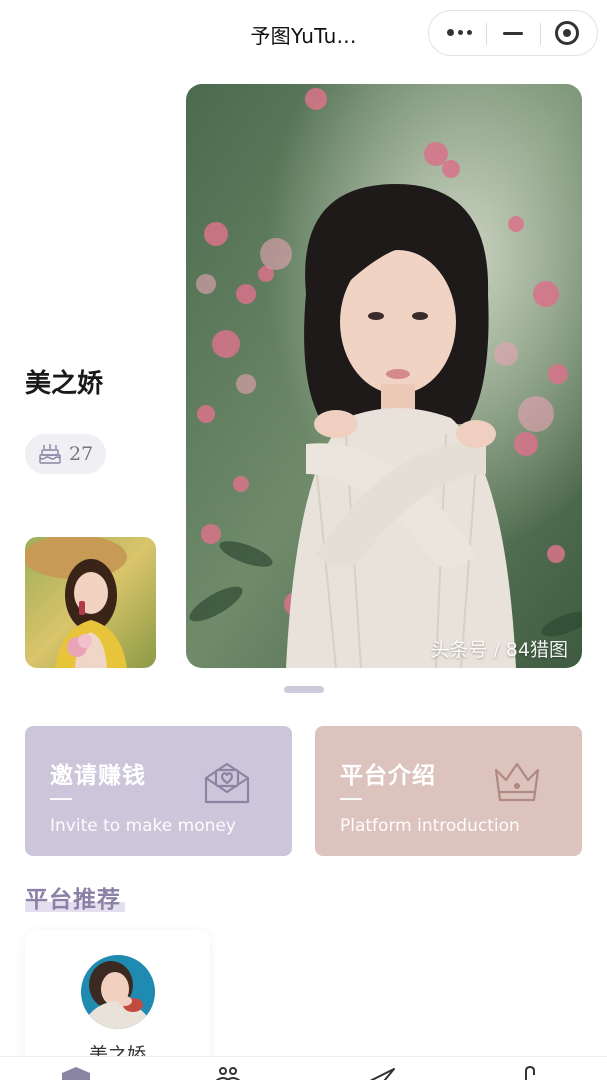 The height and width of the screenshot is (1080, 607). I want to click on photo-credit: 头条号 / 84猎图, so click(499, 650).